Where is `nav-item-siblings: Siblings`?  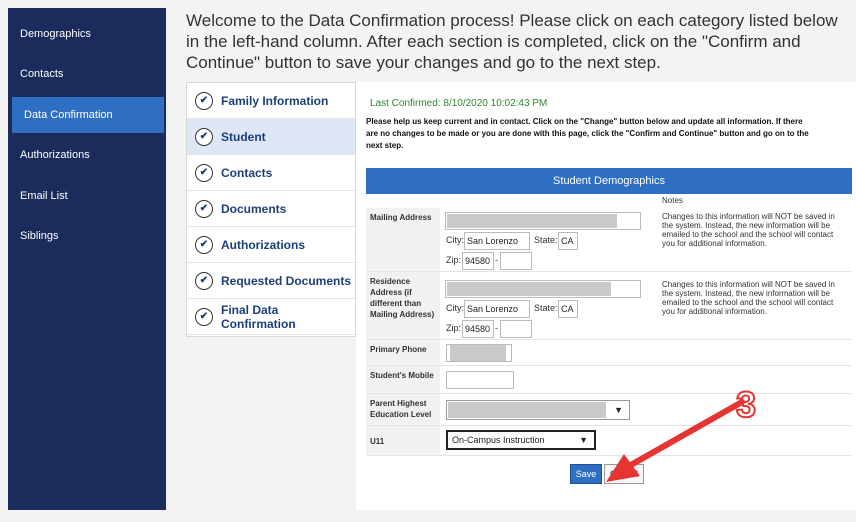
nav-item-siblings: Siblings is located at coordinates (87, 236).